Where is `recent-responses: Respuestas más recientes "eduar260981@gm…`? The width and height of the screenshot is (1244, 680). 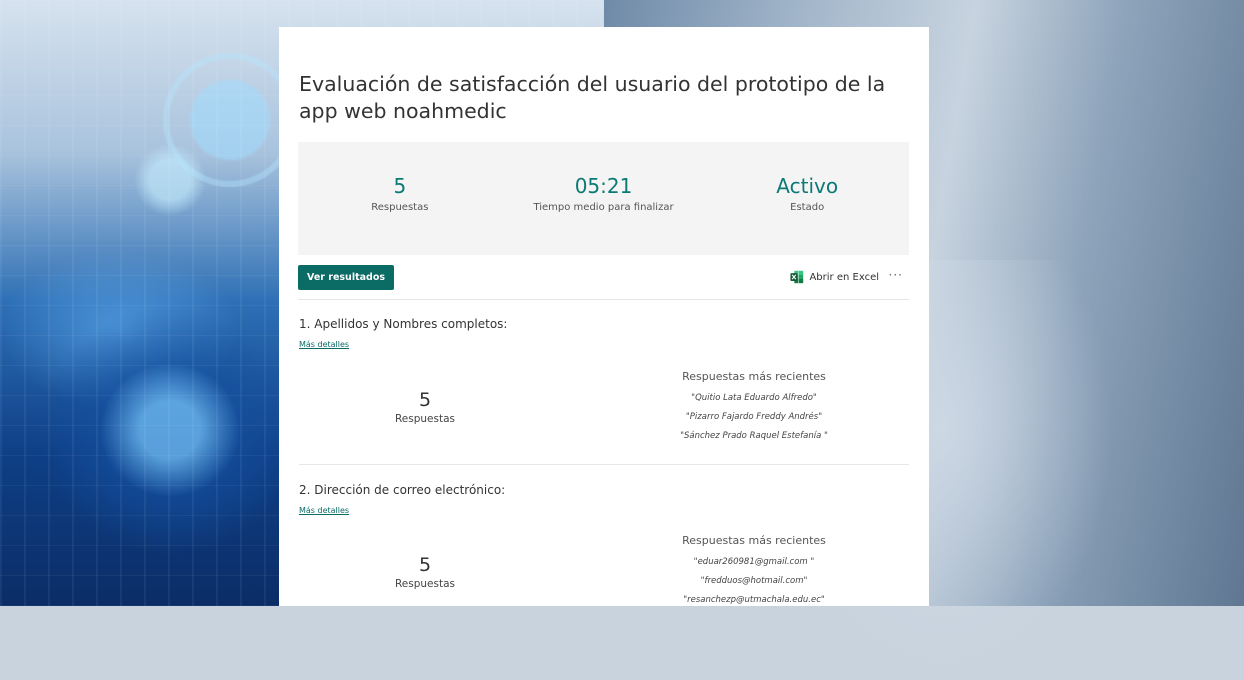 recent-responses: Respuestas más recientes "eduar260981@gm… is located at coordinates (754, 569).